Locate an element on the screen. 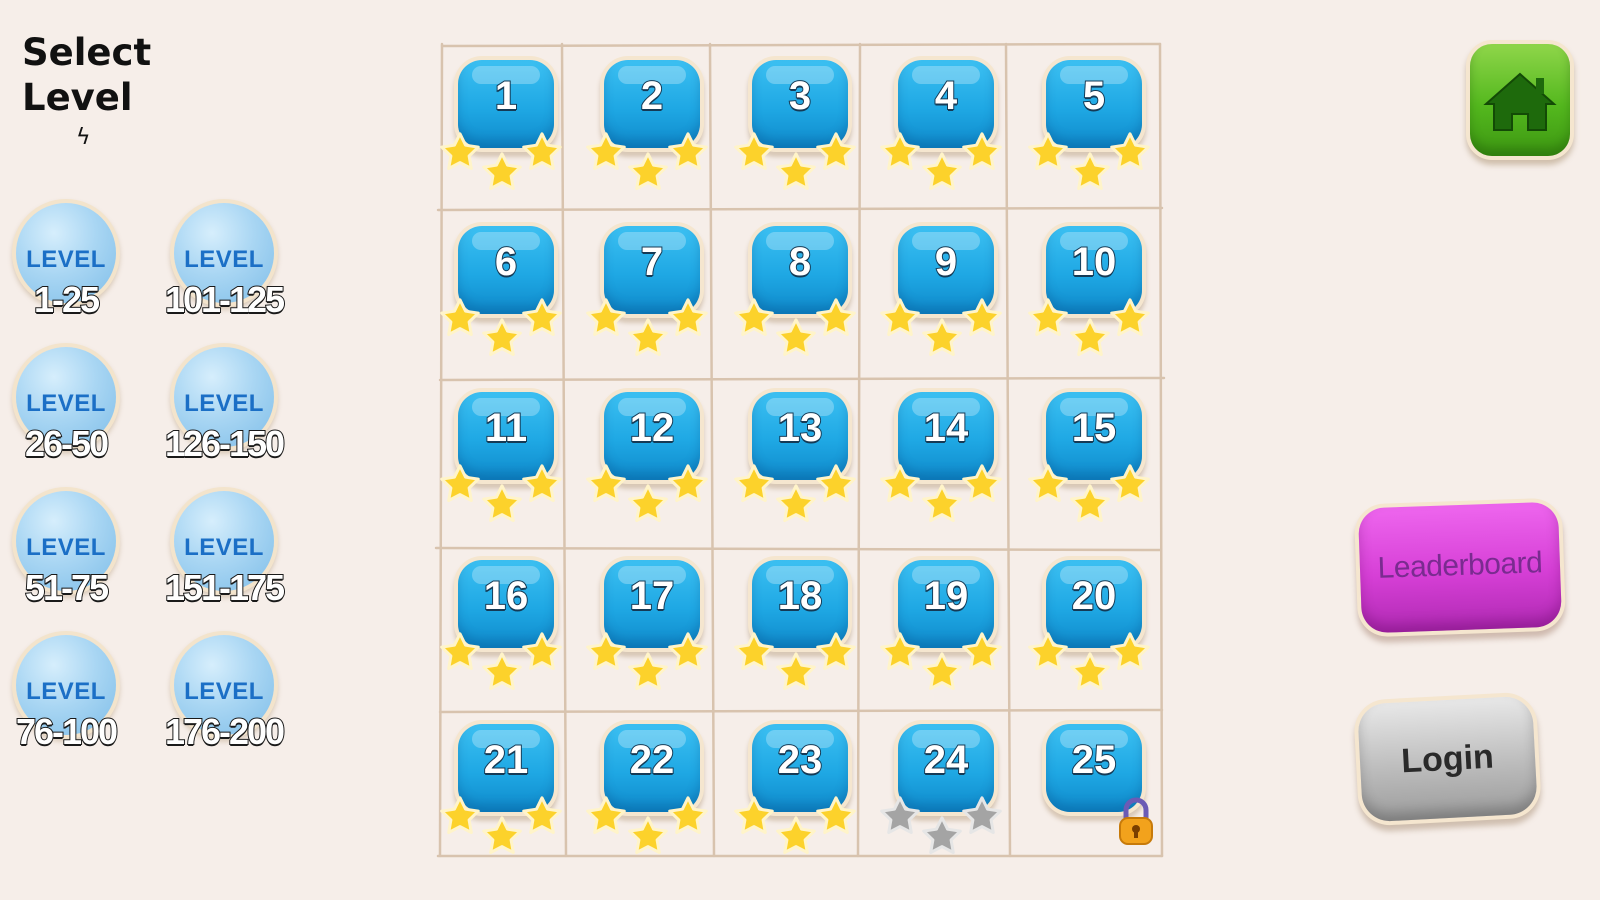 The width and height of the screenshot is (1600, 900). leaderboard-label: Leaderboard is located at coordinates (1460, 565).